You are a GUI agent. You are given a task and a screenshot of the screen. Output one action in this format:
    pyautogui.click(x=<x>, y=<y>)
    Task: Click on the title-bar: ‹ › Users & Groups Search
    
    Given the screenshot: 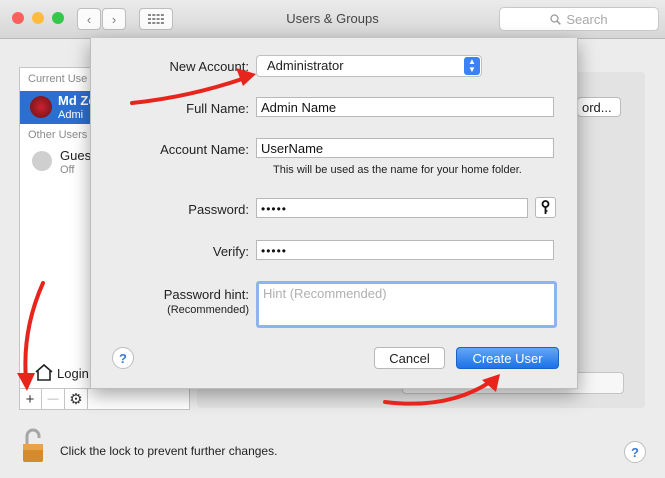 What is the action you would take?
    pyautogui.click(x=332, y=19)
    